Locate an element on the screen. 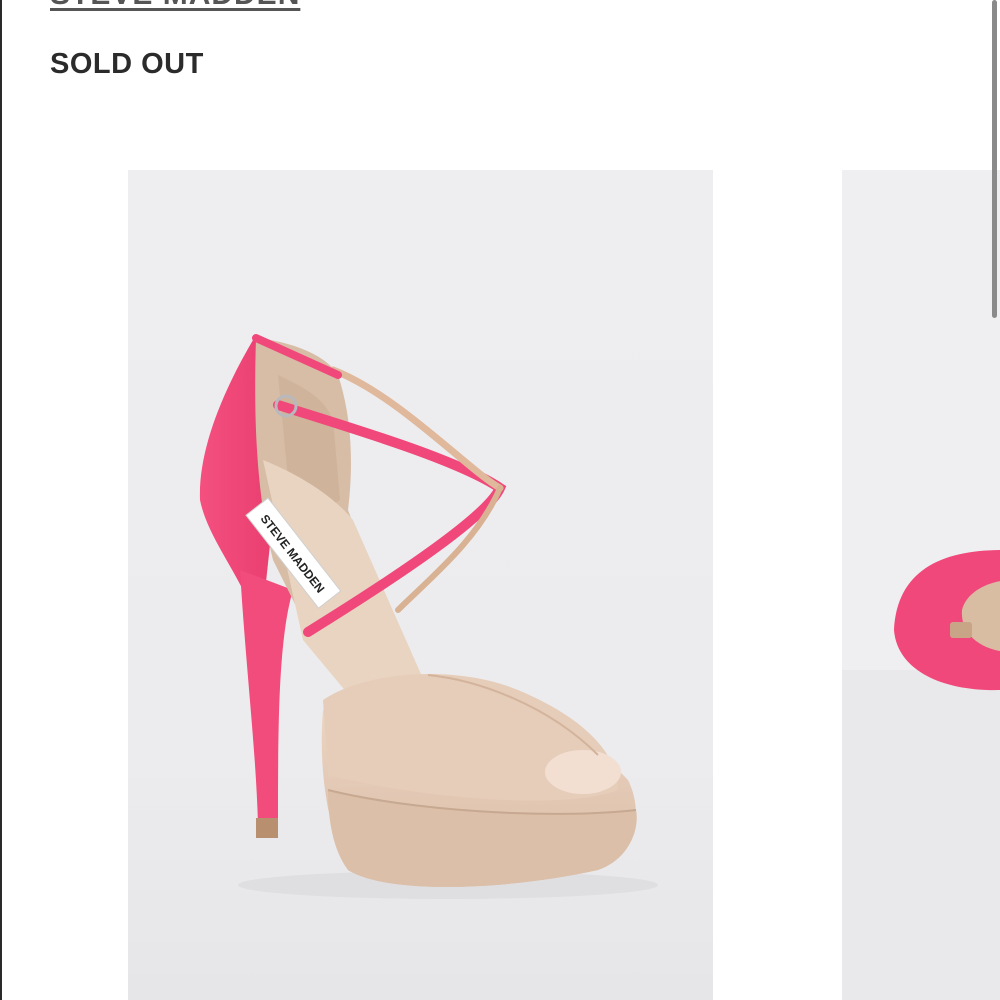  scrollbar is located at coordinates (994, 159).